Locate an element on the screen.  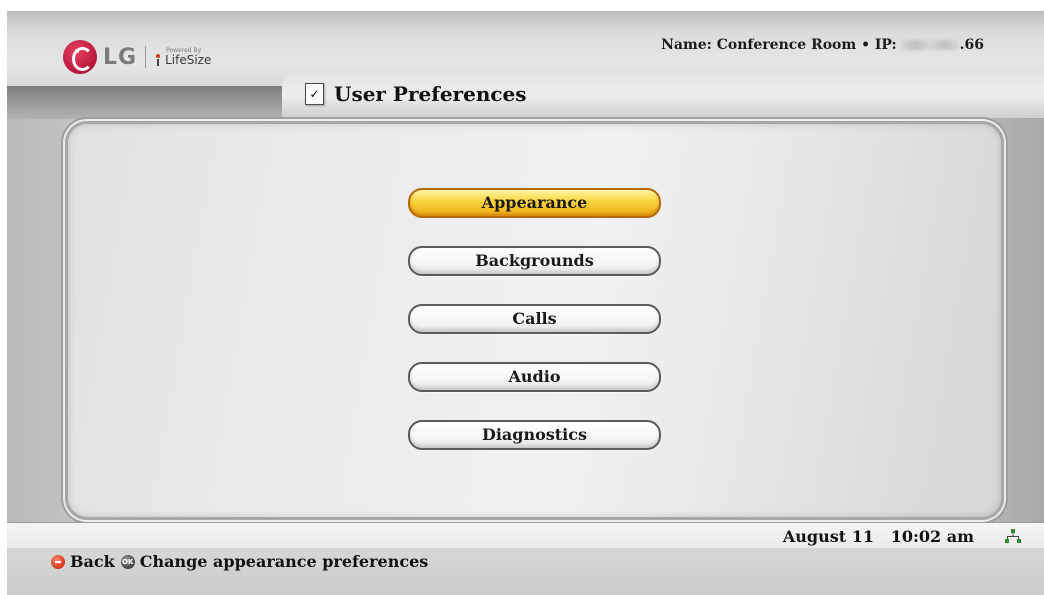
calls-button: Calls is located at coordinates (534, 319).